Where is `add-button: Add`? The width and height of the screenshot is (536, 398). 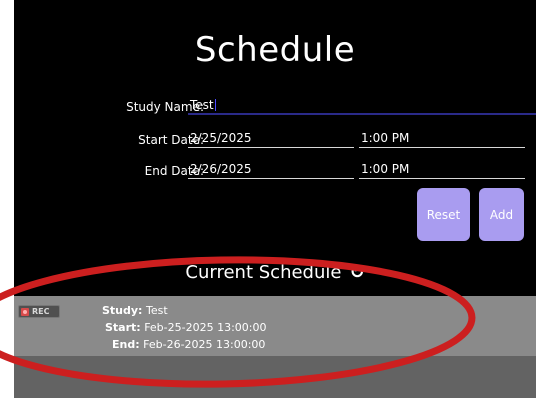
add-button: Add is located at coordinates (501, 214).